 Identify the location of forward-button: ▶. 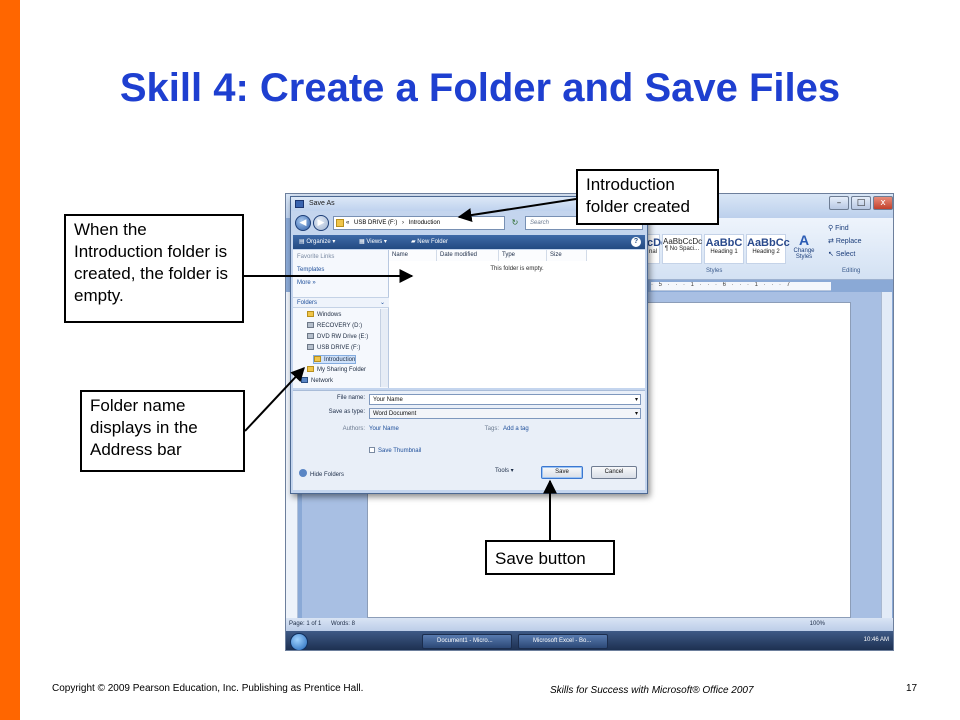
(321, 223).